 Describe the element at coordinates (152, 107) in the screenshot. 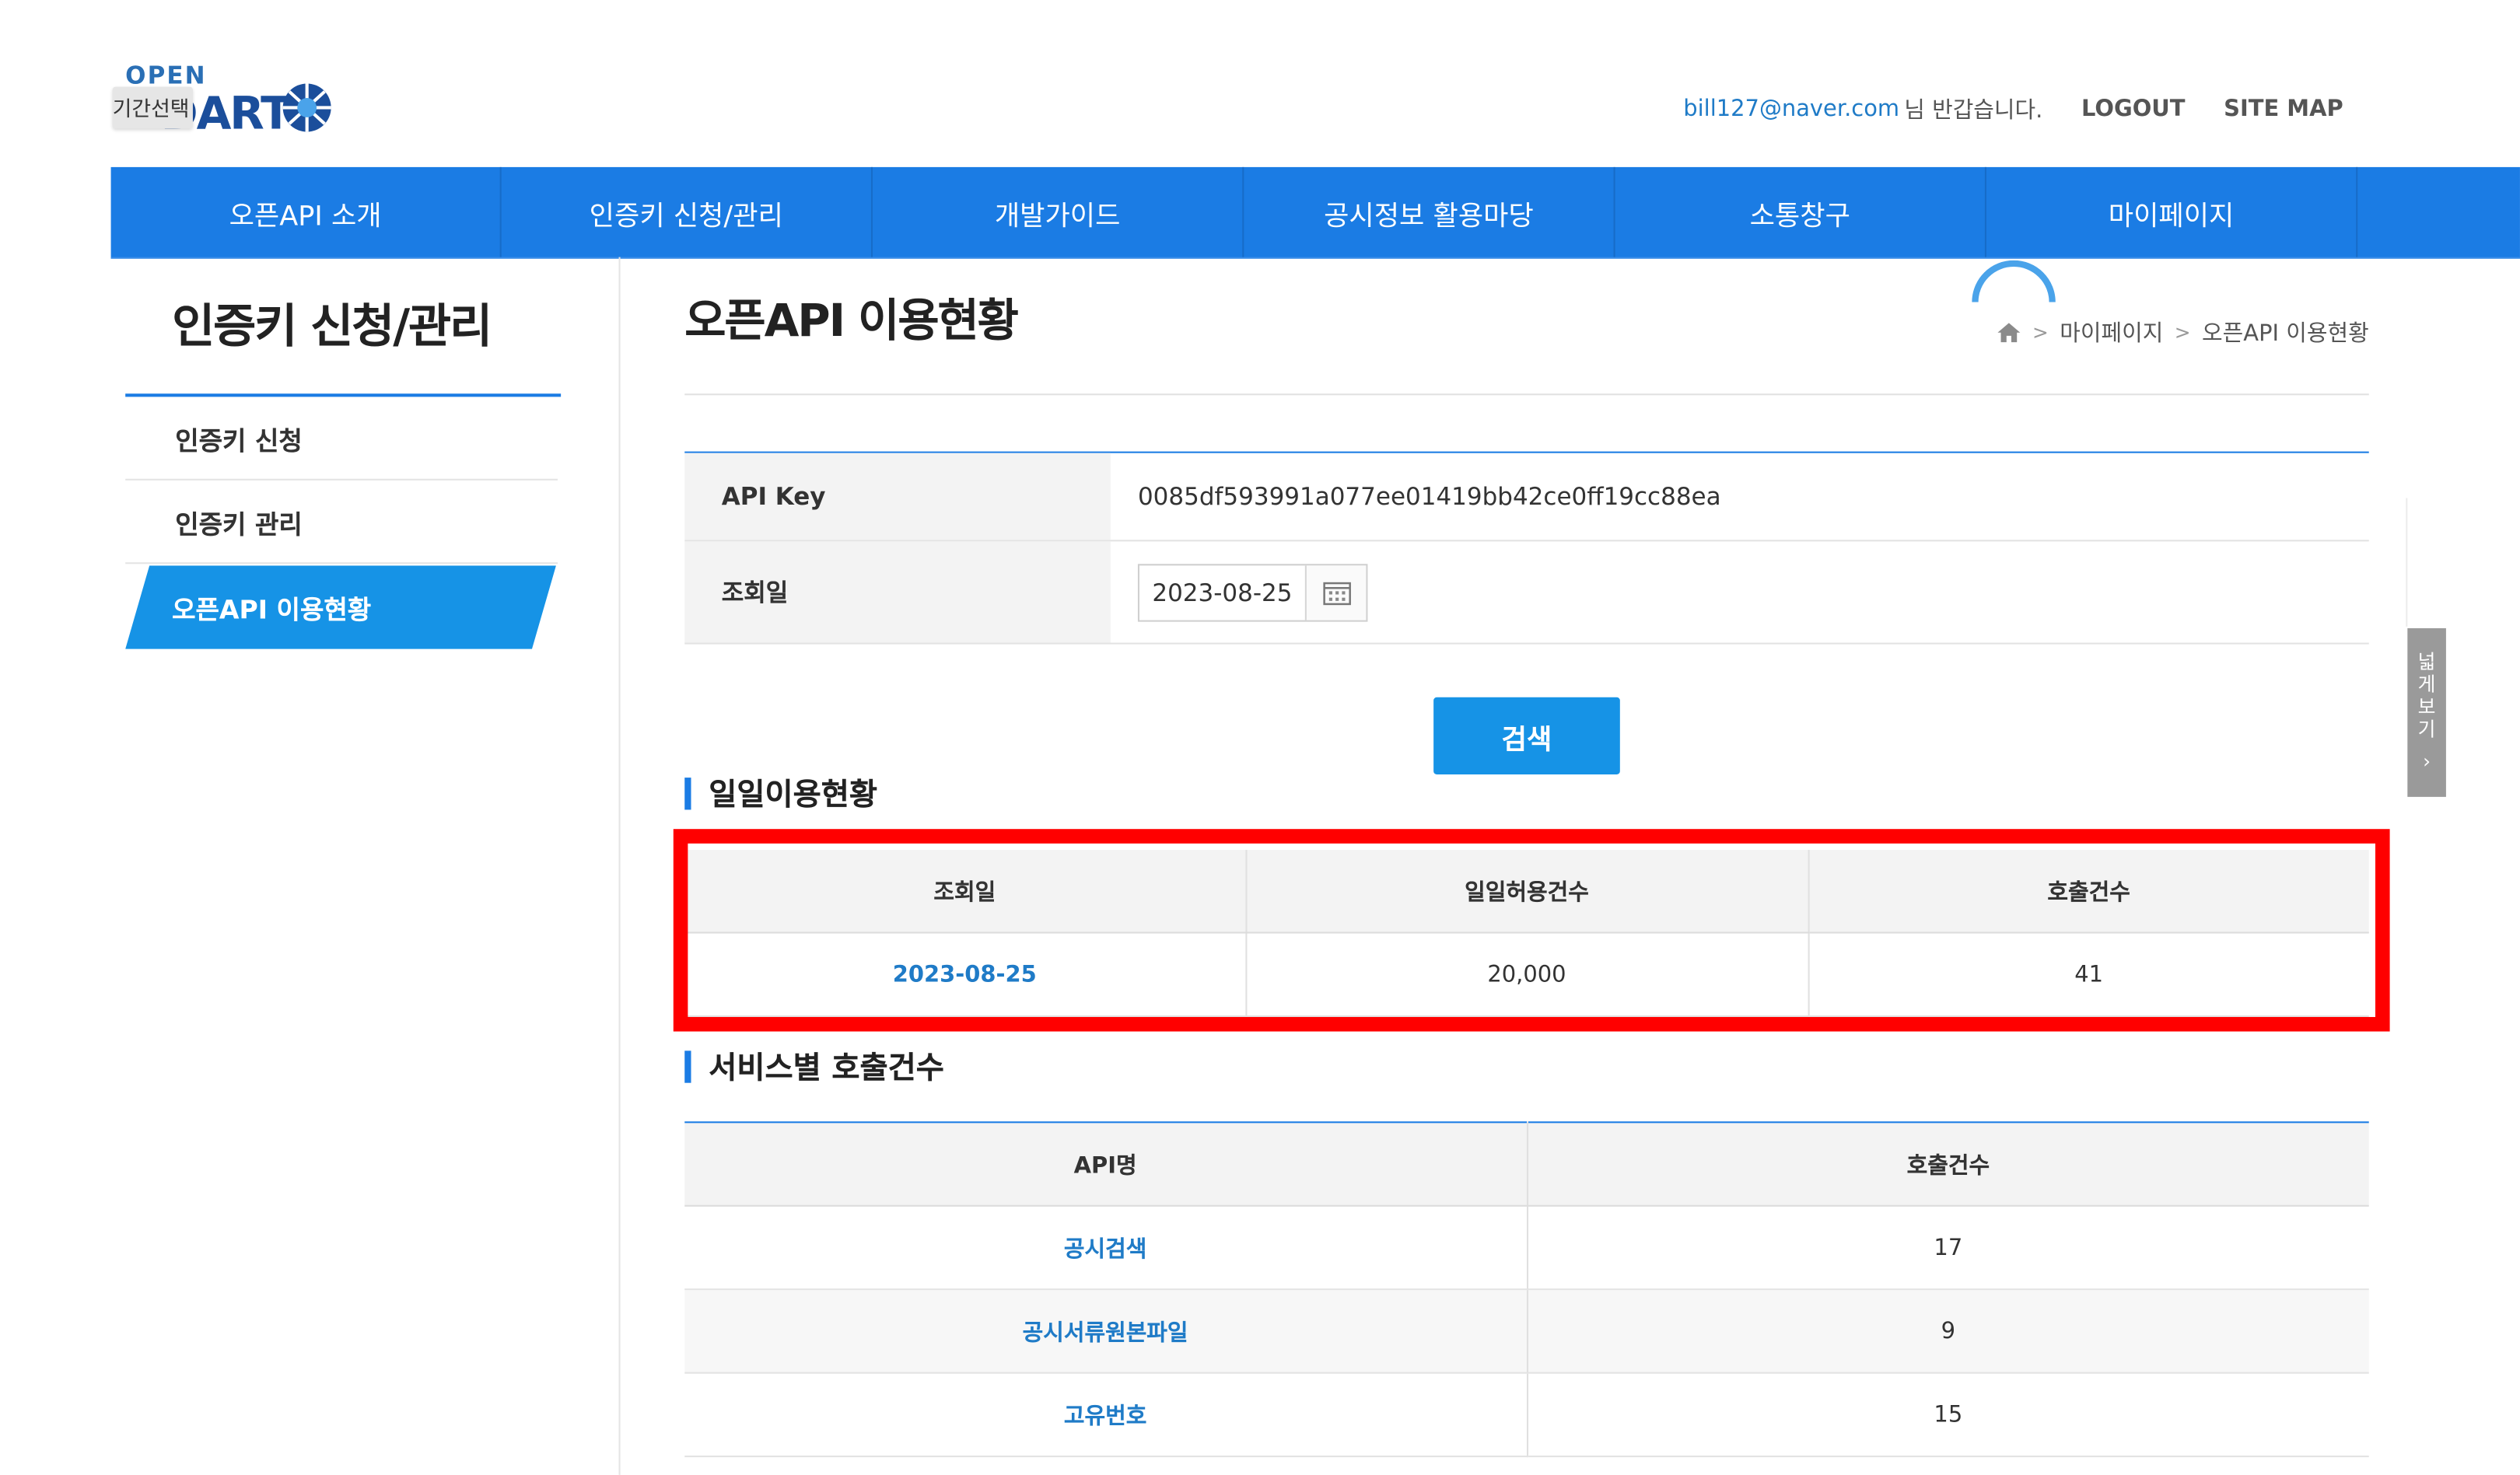

I see `period-select-tooltip: 기간선택` at that location.